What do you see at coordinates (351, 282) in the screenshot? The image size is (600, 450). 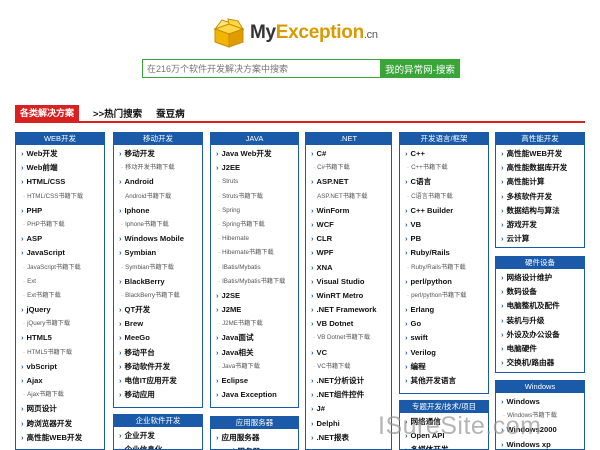 I see `category-link: Visual Studio` at bounding box center [351, 282].